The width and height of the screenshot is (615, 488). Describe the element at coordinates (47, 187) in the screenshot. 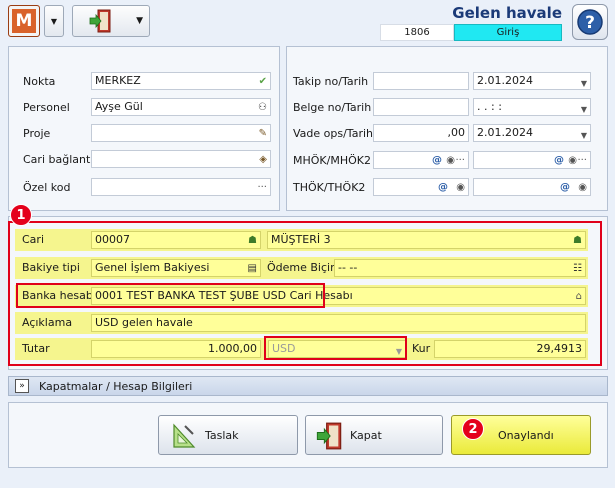

I see `ozel-kod-label: Özel kod` at that location.